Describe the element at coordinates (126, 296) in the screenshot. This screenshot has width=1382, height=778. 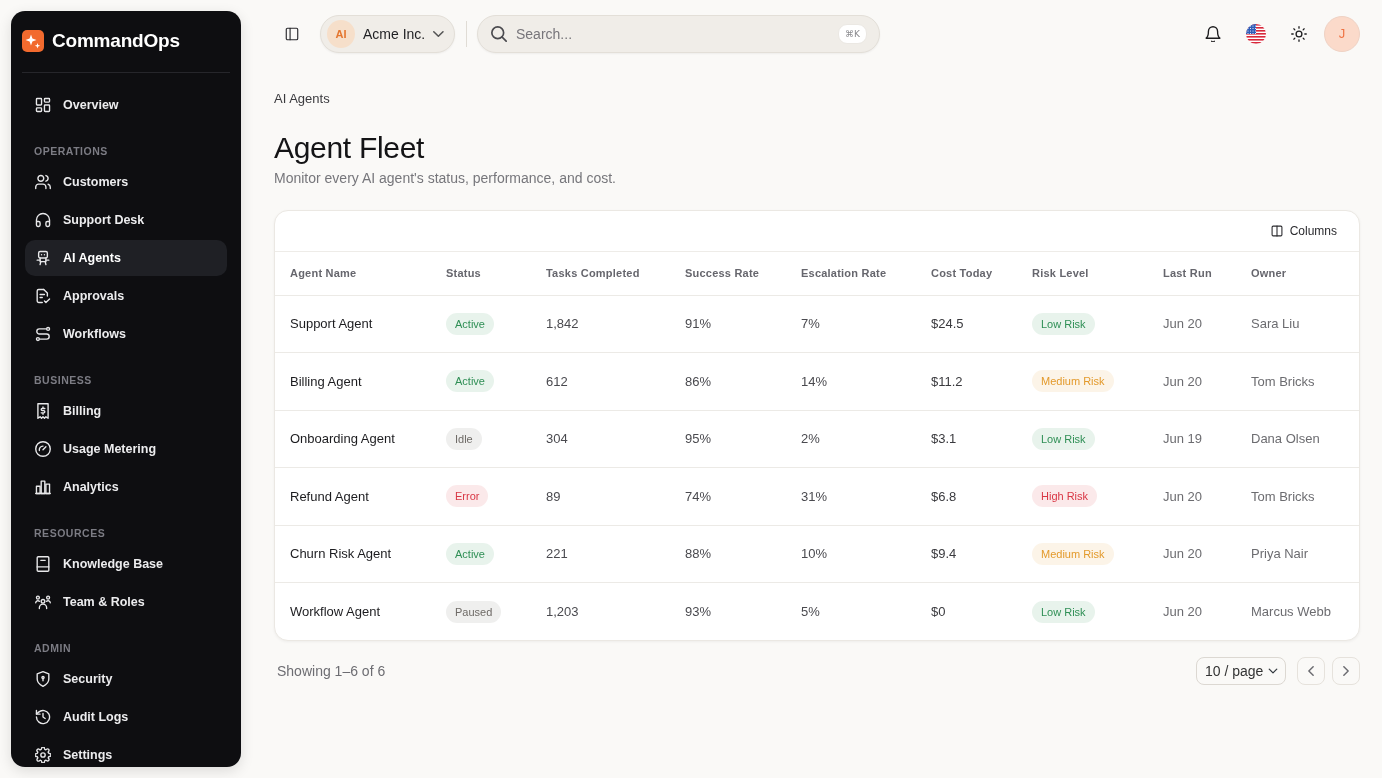
I see `nav-item: Approvals` at that location.